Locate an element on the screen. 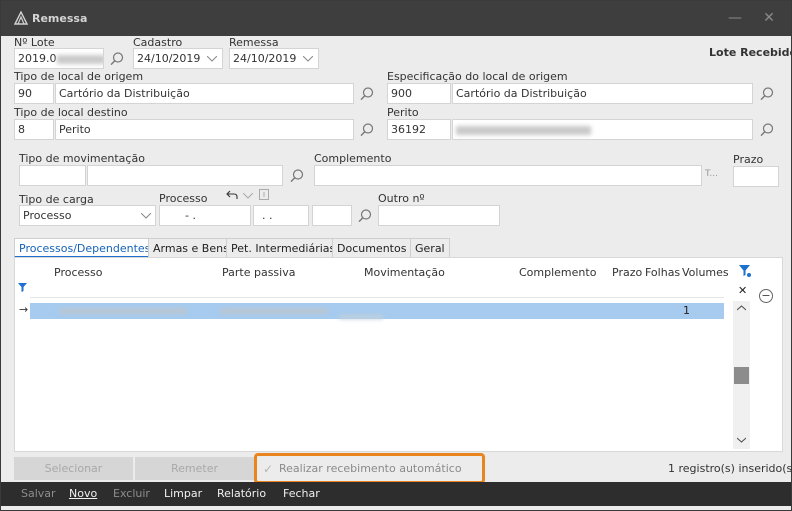  vertical-scrollbar is located at coordinates (741, 375).